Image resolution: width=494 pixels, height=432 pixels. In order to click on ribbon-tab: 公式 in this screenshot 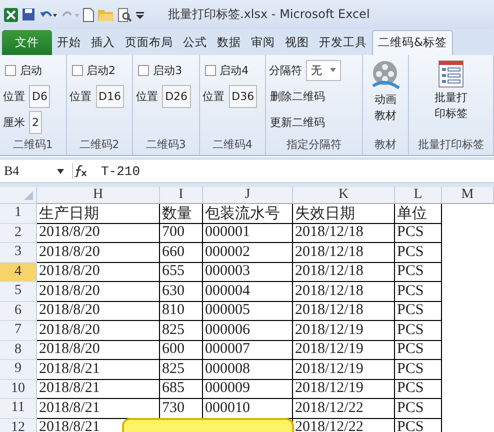, I will do `click(195, 43)`.